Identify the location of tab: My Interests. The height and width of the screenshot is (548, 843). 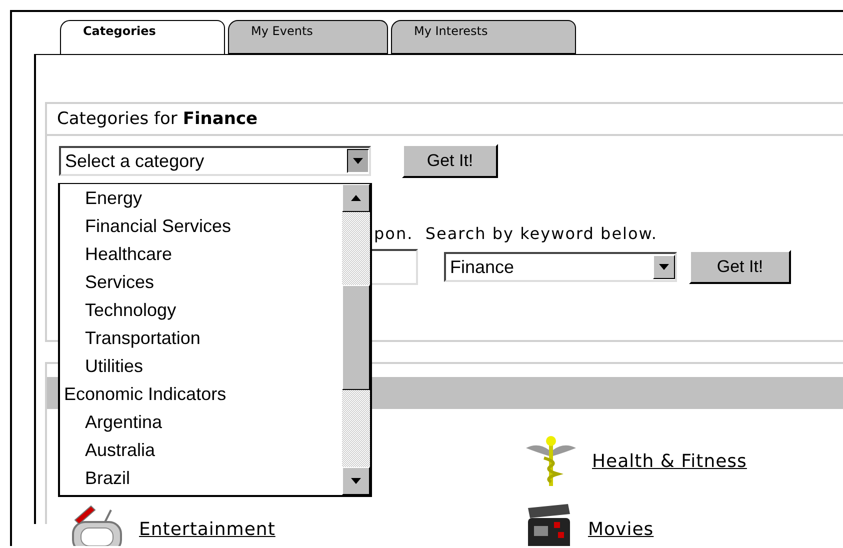
(483, 37).